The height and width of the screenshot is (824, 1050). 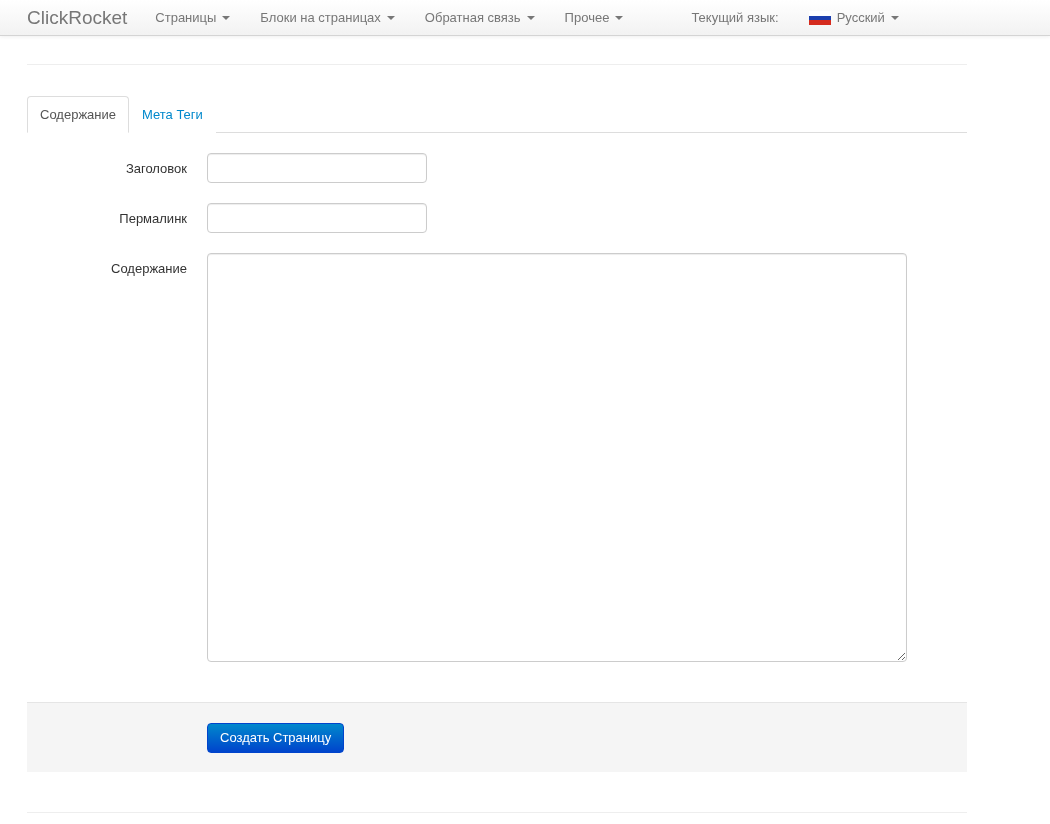 What do you see at coordinates (853, 17) in the screenshot?
I see `language-menu: Русский` at bounding box center [853, 17].